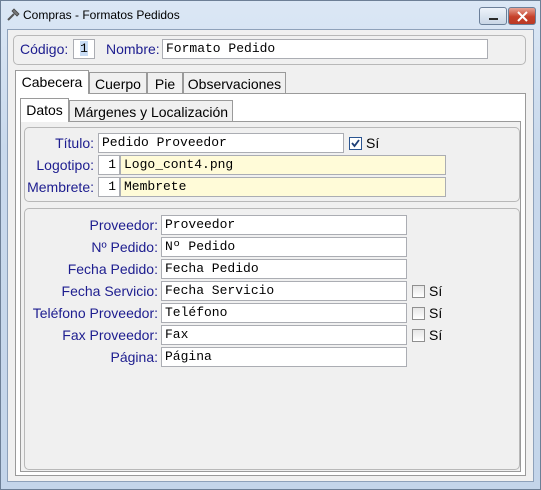  What do you see at coordinates (325, 49) in the screenshot?
I see `nombre-field: Formato Pedido` at bounding box center [325, 49].